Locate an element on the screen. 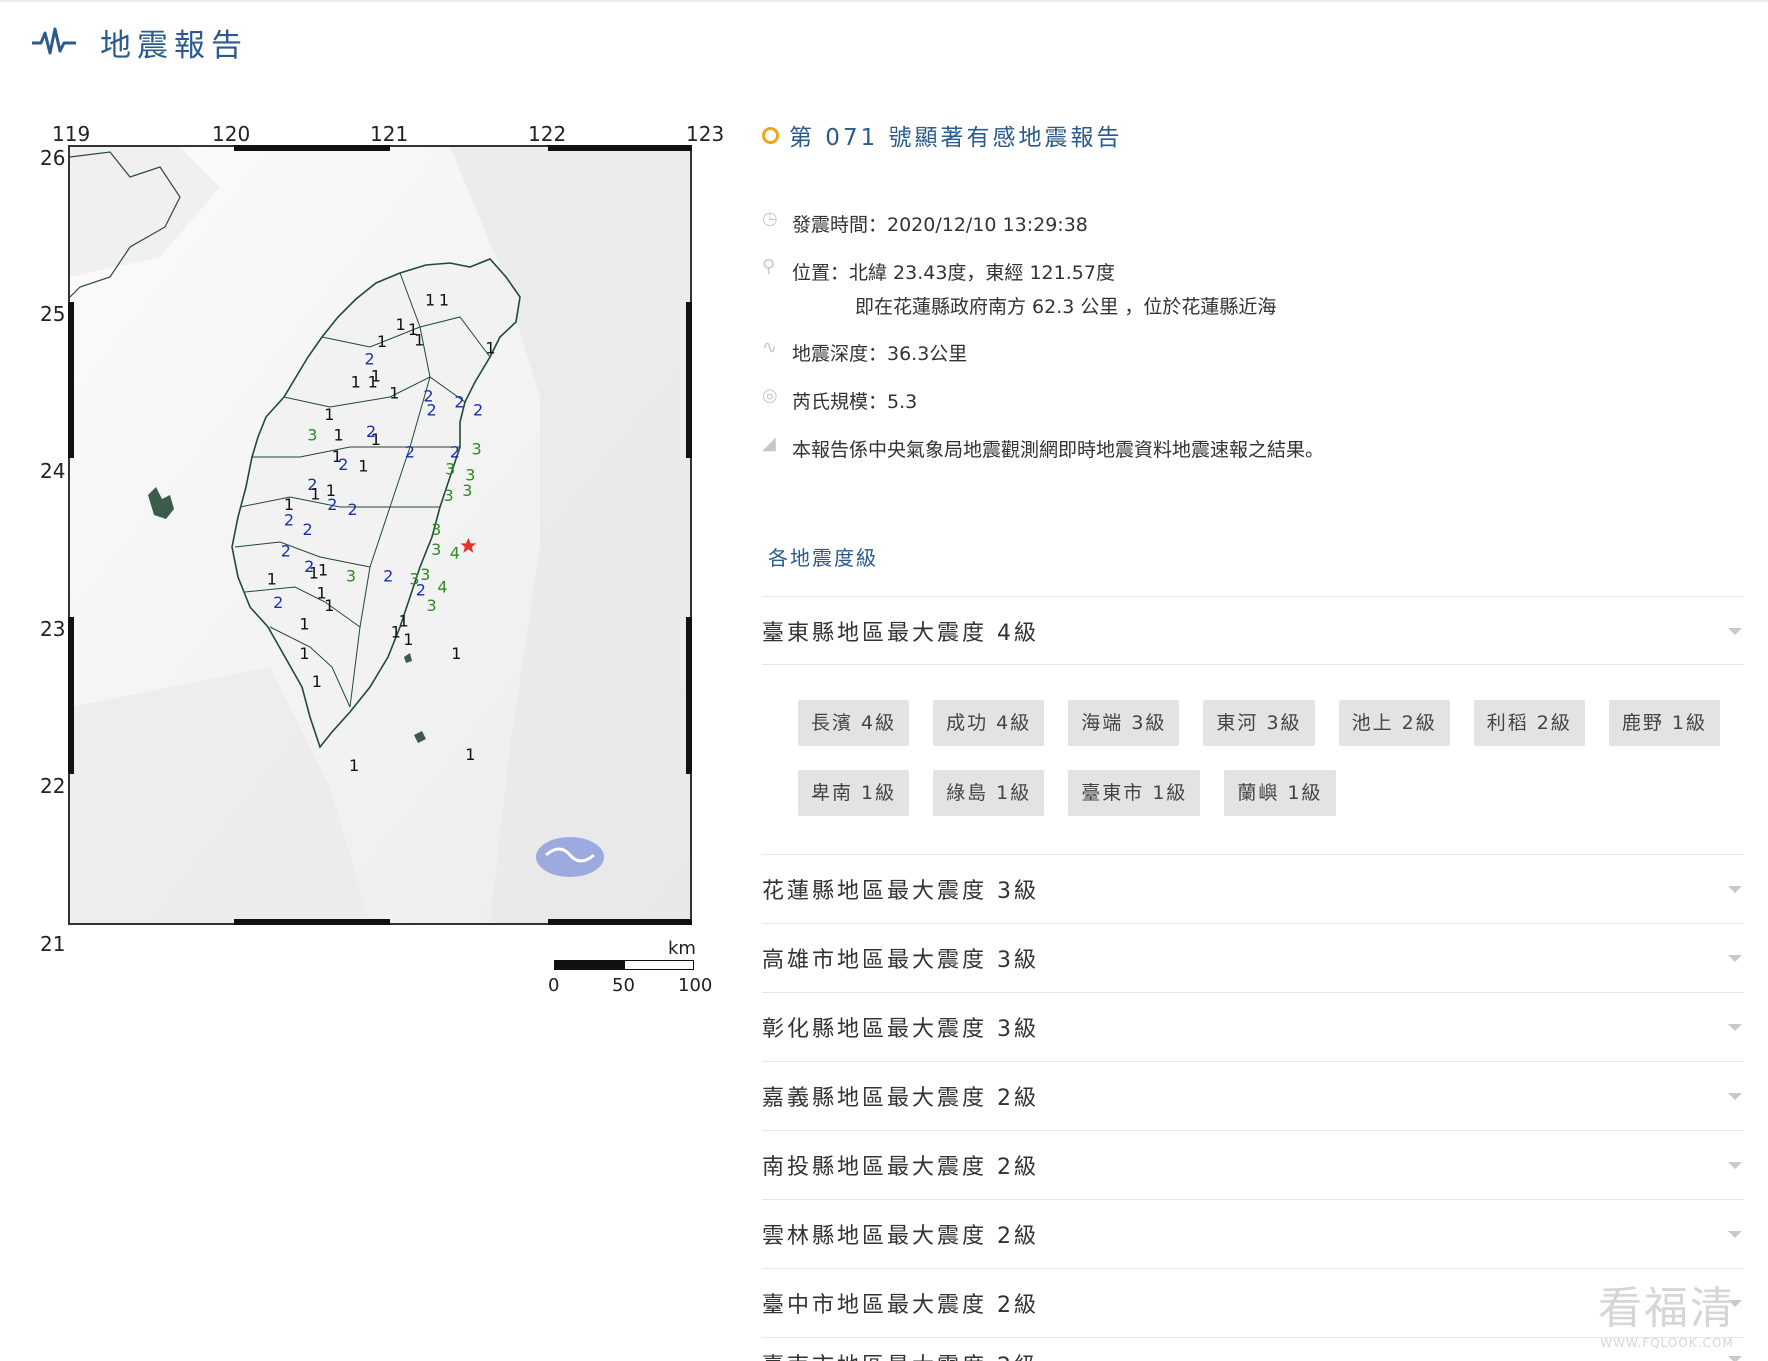 Image resolution: width=1768 pixels, height=1361 pixels. info-time: ◷ 發震時間：2020/12/10 13:29:38 is located at coordinates (1162, 225).